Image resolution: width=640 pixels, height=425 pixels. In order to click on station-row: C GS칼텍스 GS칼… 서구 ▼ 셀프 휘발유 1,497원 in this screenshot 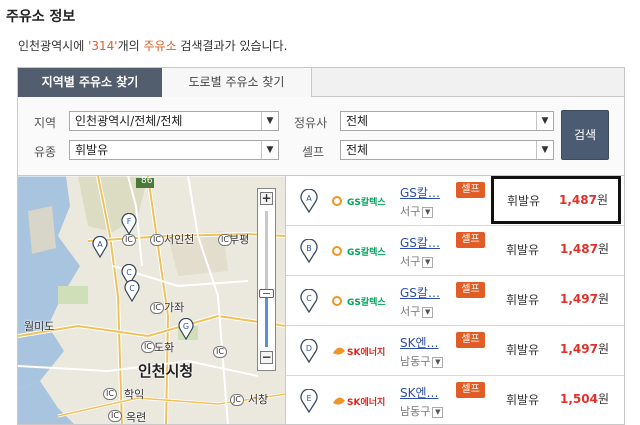, I will do `click(455, 301)`.